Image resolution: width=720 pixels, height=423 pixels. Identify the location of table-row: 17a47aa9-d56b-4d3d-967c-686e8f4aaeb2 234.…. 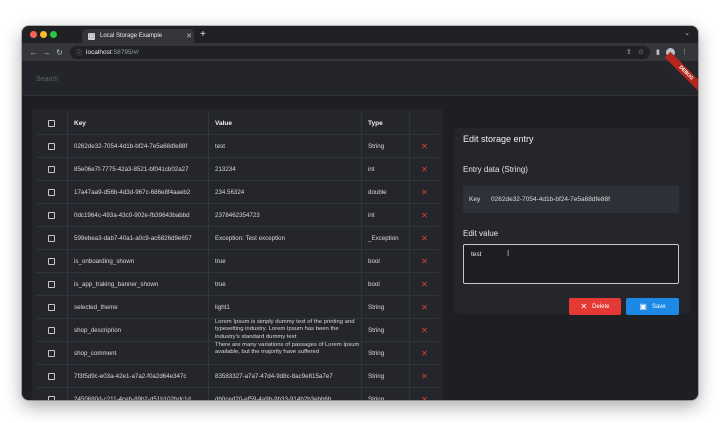
(237, 192).